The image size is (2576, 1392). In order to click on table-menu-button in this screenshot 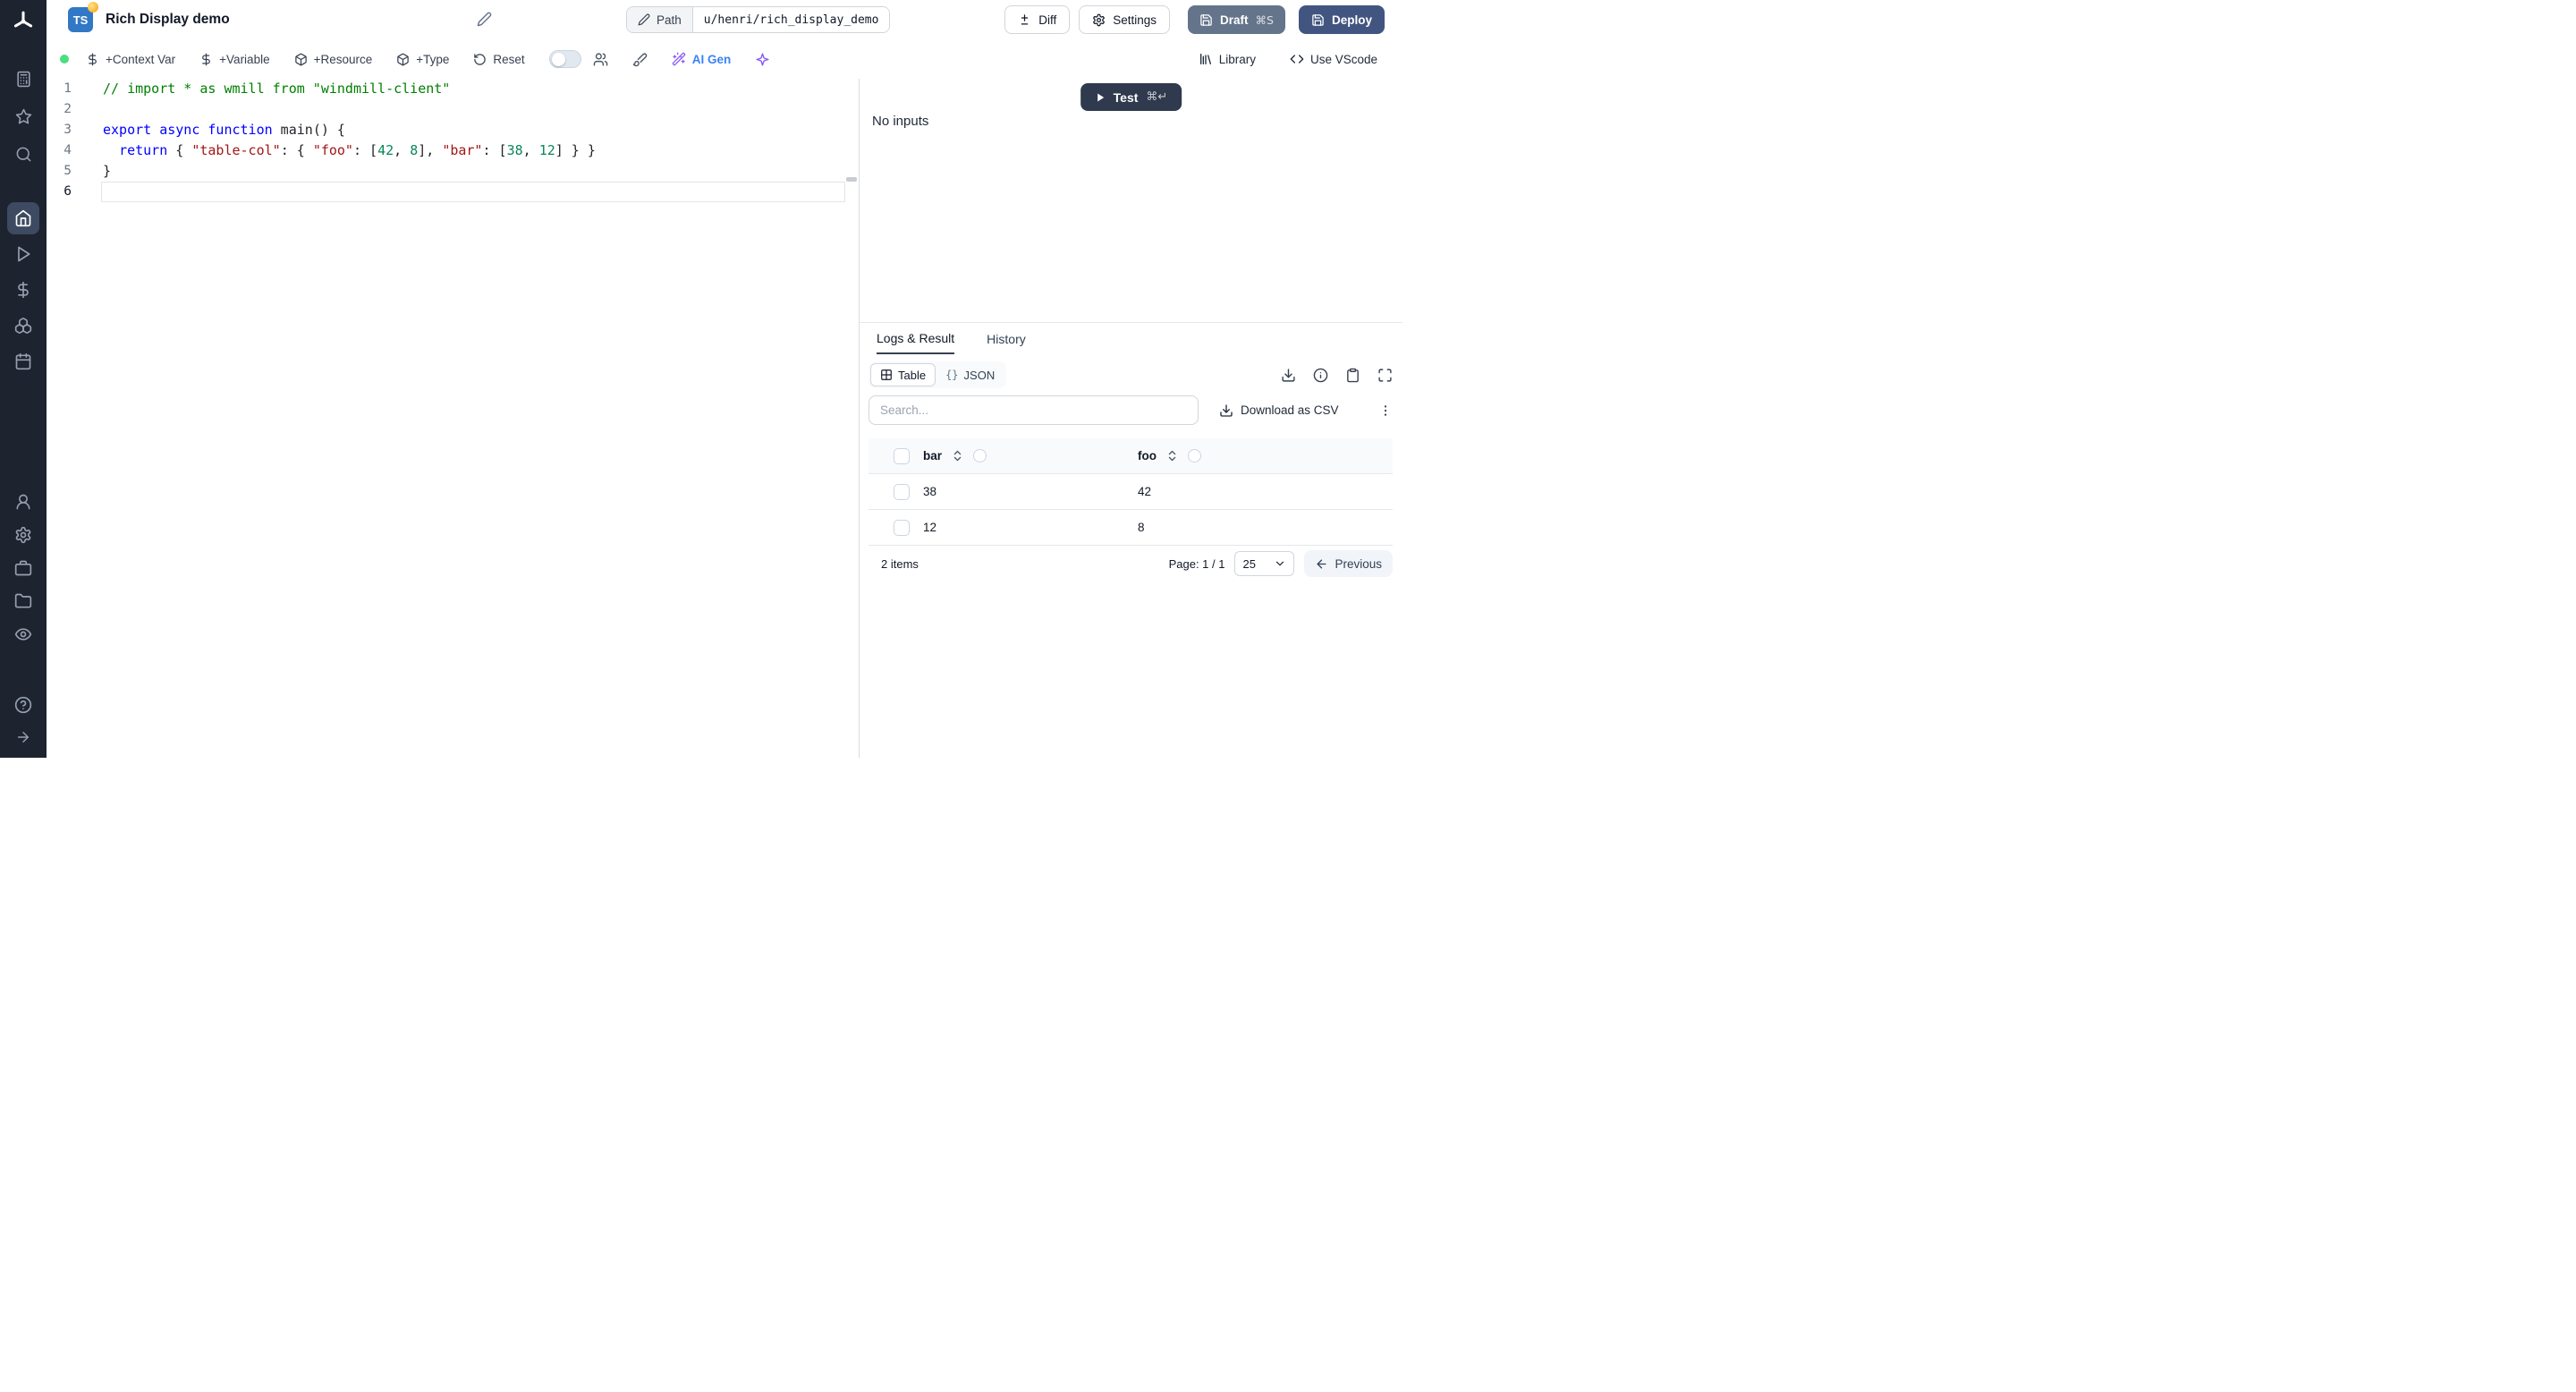, I will do `click(1385, 410)`.